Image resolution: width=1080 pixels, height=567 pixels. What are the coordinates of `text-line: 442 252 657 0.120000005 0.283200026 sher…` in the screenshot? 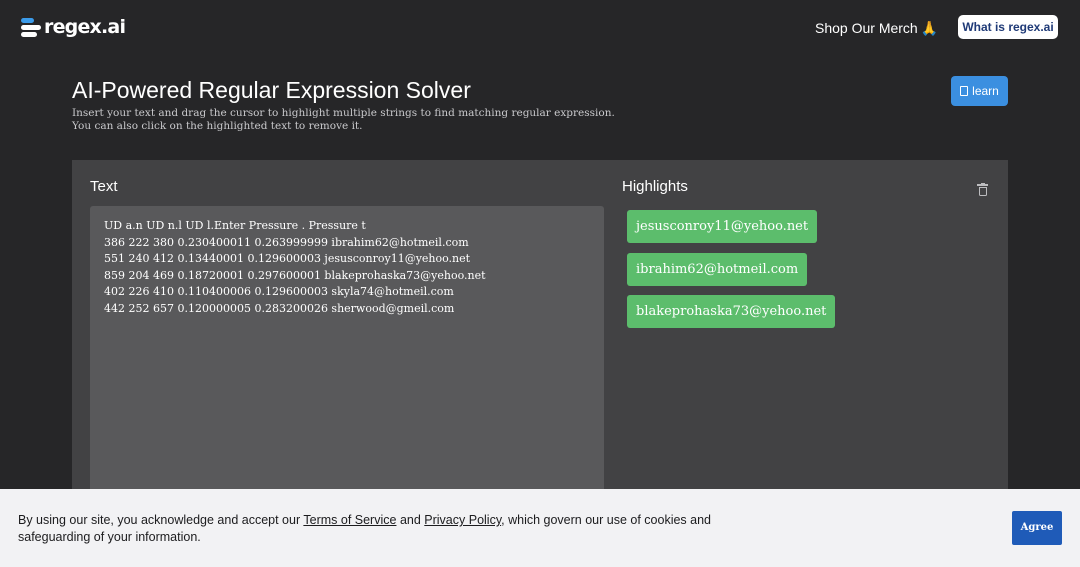 It's located at (347, 309).